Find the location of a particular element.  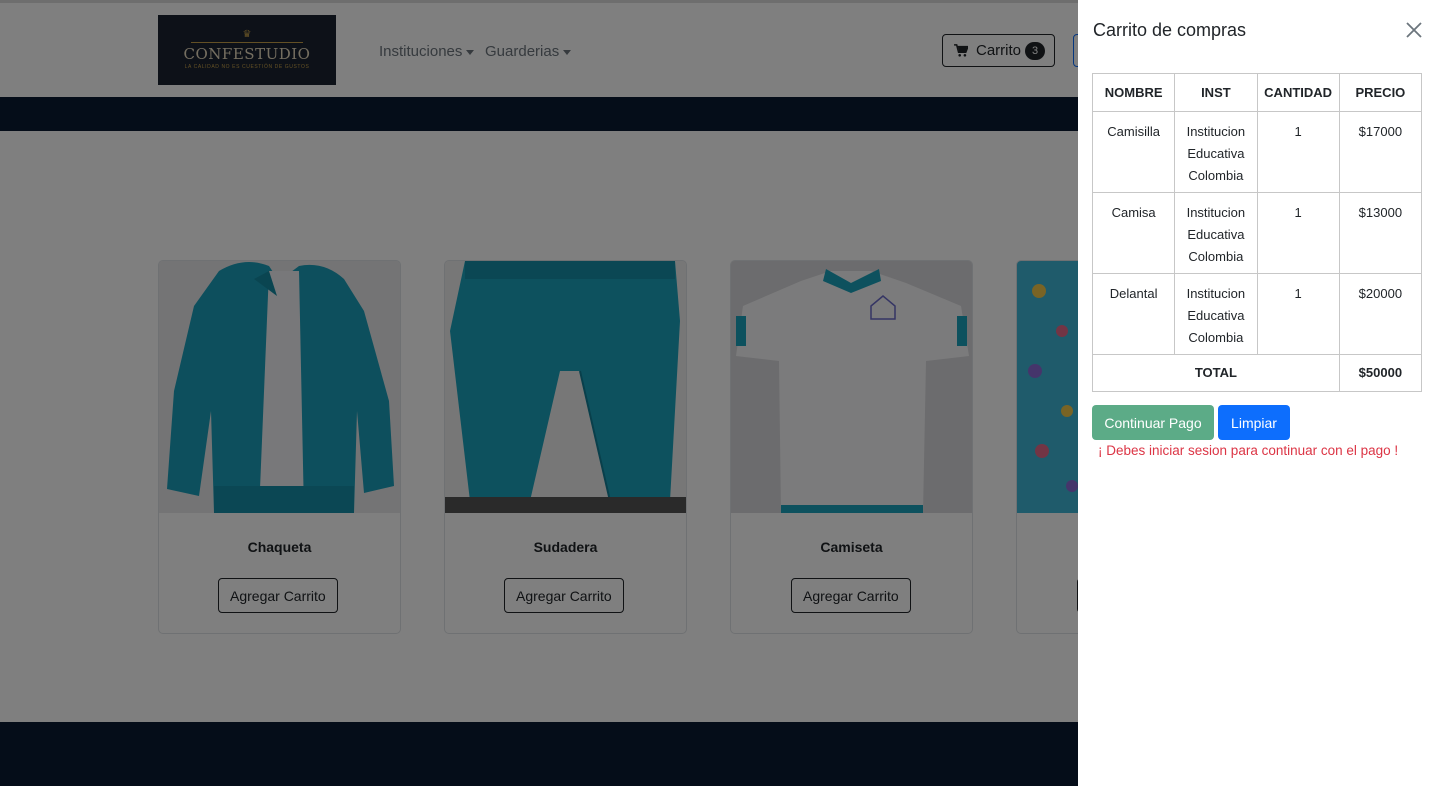

continue-payment-button: Continuar Pago is located at coordinates (1153, 422).